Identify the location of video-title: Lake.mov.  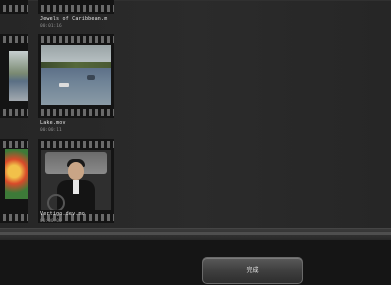
(53, 123).